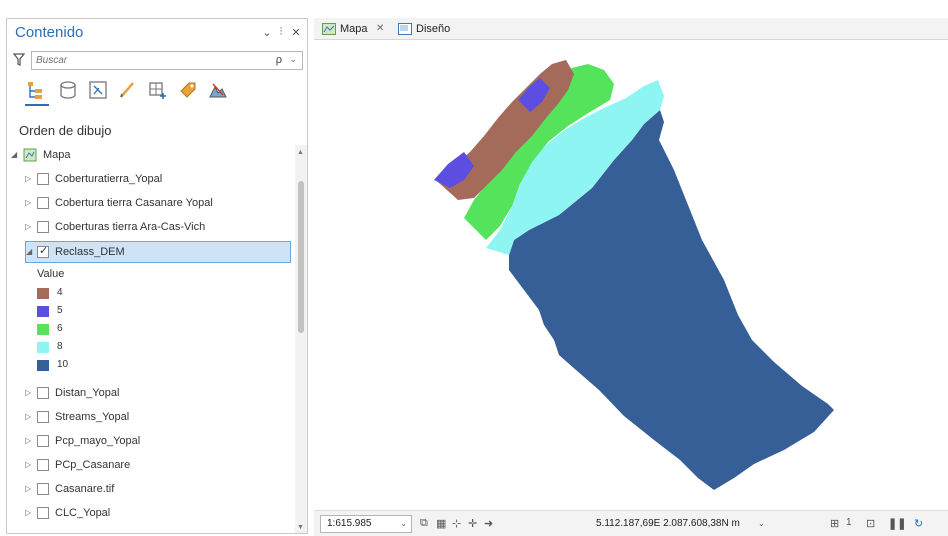 The height and width of the screenshot is (536, 948). What do you see at coordinates (151, 466) in the screenshot?
I see `layer-row: ▷ PCp_Casanare` at bounding box center [151, 466].